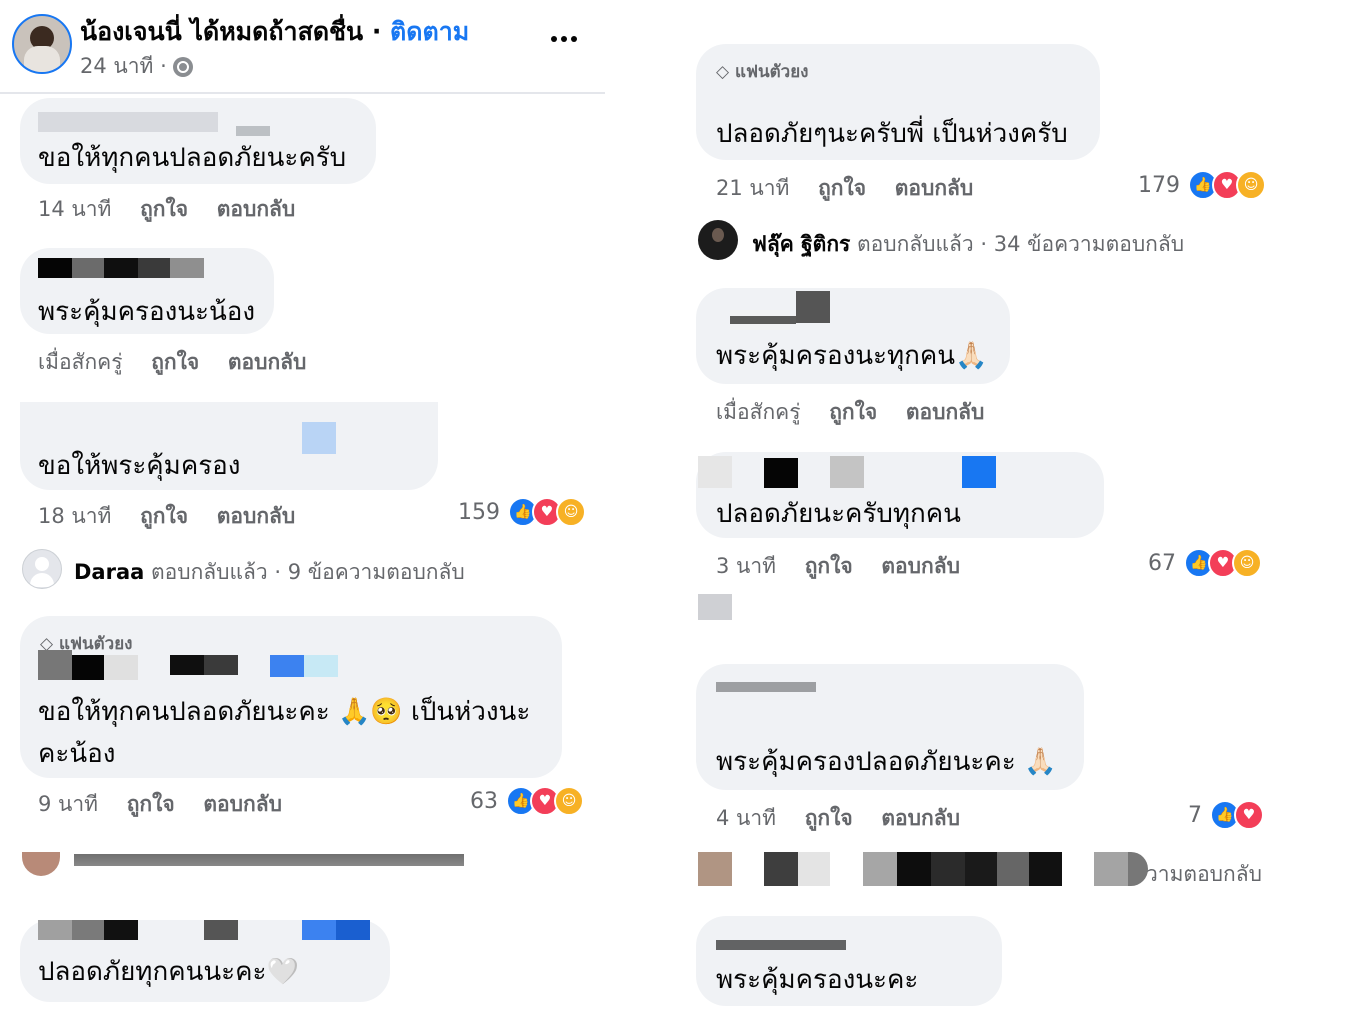  Describe the element at coordinates (766, 687) in the screenshot. I see `censored-badge` at that location.